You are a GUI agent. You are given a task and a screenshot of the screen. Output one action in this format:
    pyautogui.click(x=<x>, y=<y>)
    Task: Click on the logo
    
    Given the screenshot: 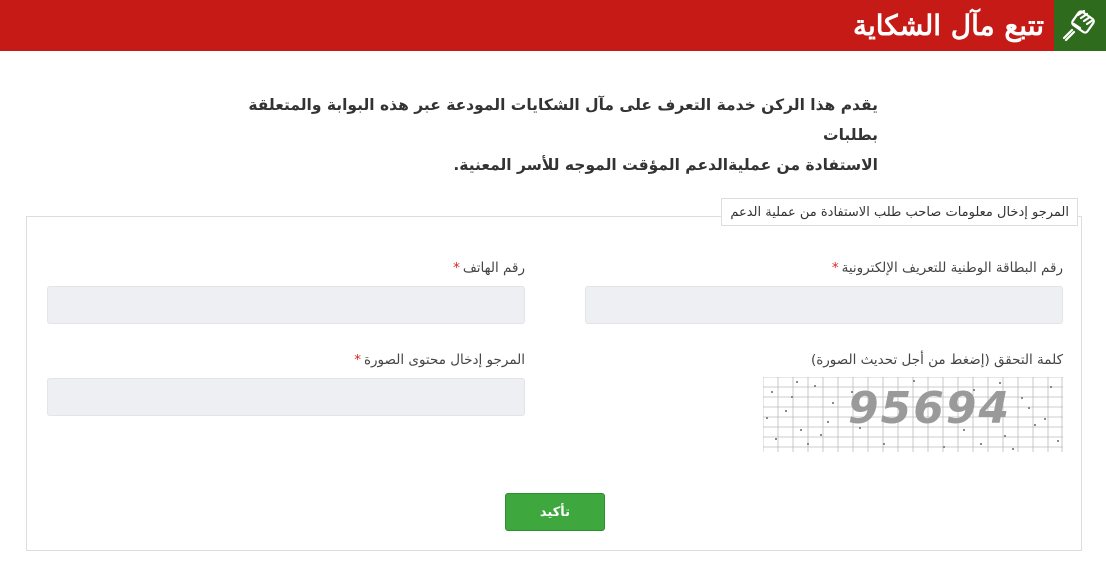 What is the action you would take?
    pyautogui.click(x=1080, y=25)
    